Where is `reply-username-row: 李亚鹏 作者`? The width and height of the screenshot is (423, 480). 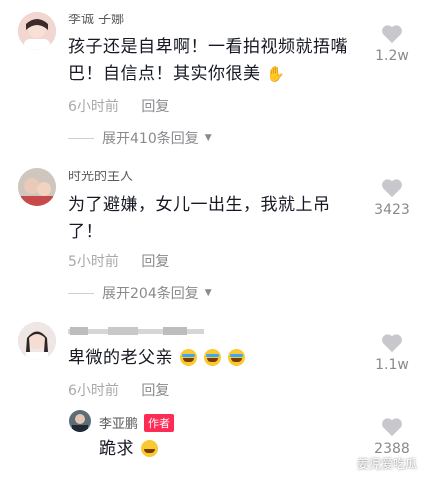
reply-username-row: 李亚鹏 作者 is located at coordinates (137, 422).